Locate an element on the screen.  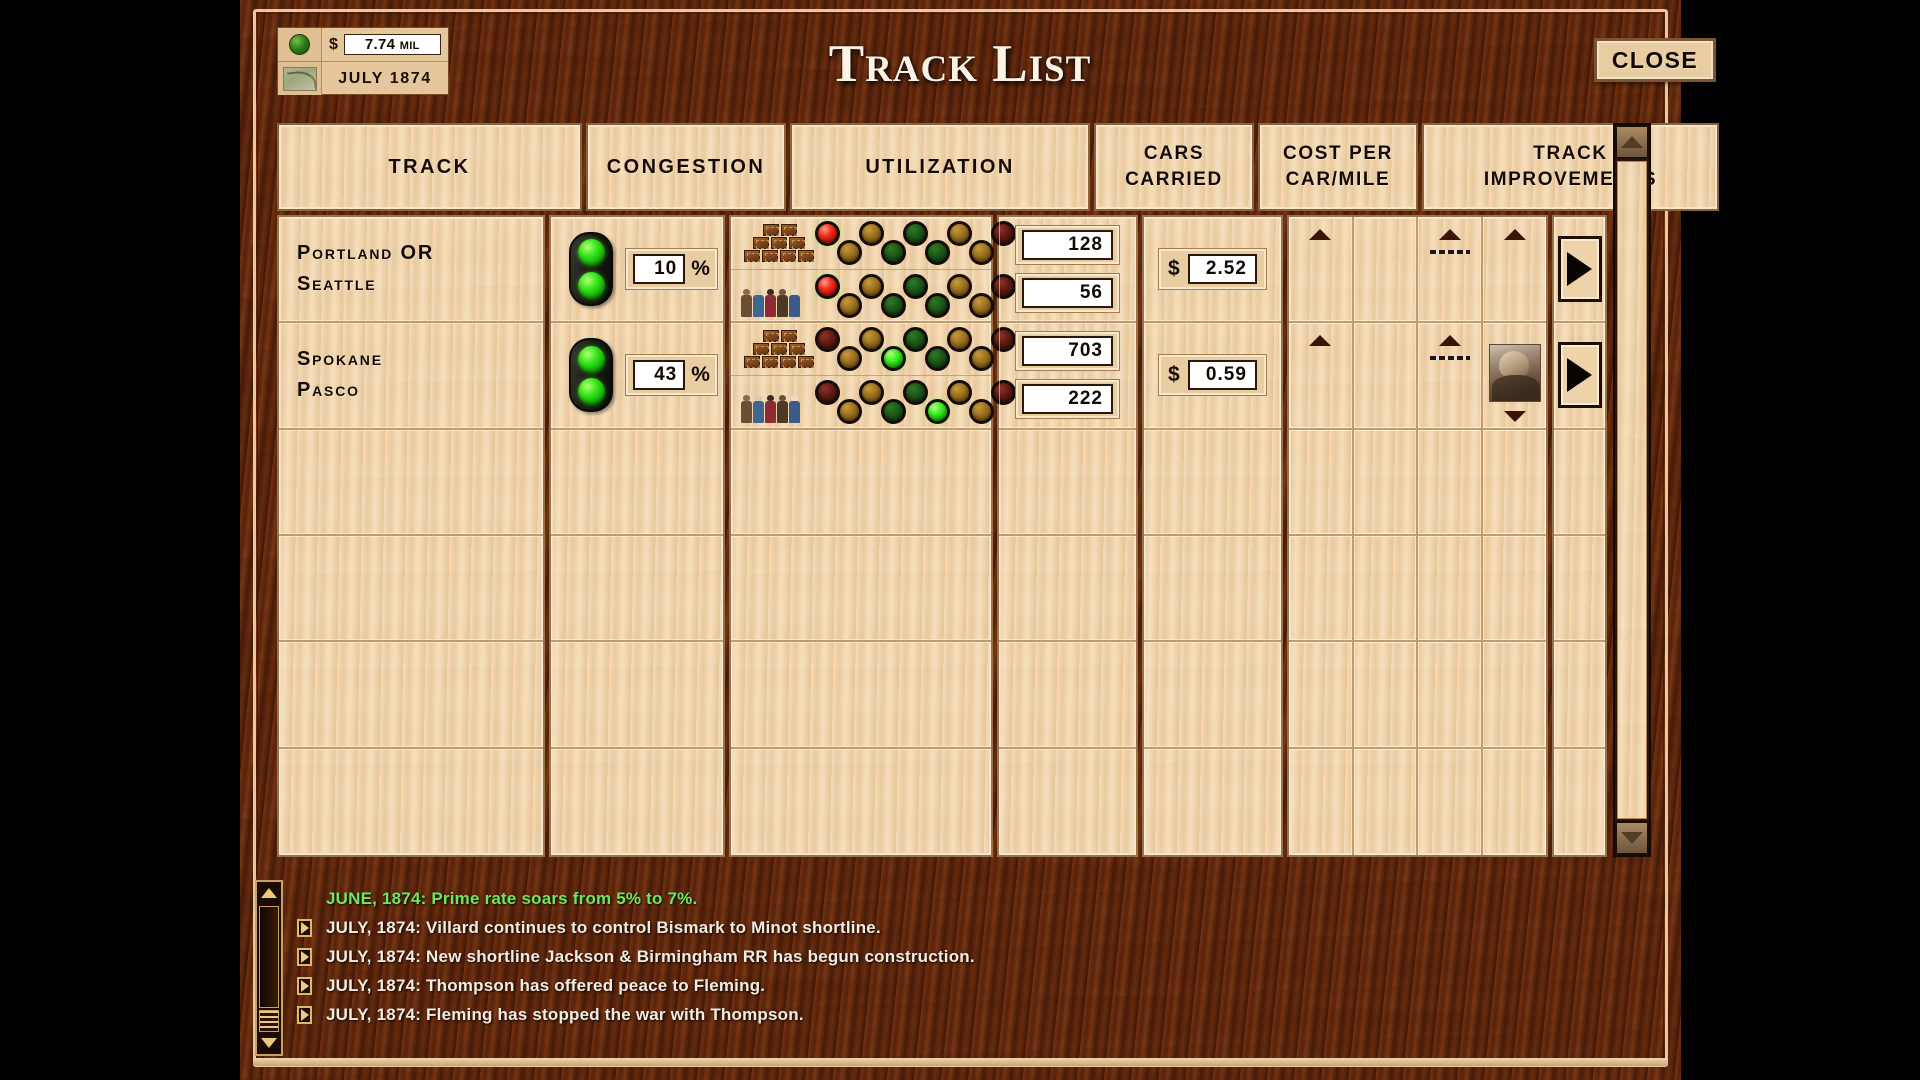
news-scrollbar-thumb is located at coordinates (269, 957).